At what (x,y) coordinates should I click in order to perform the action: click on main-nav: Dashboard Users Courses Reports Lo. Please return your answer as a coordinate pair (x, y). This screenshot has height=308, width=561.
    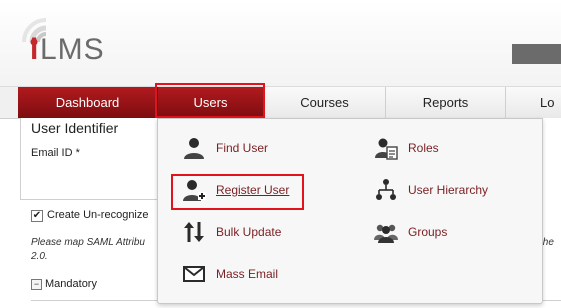
    Looking at the image, I should click on (280, 102).